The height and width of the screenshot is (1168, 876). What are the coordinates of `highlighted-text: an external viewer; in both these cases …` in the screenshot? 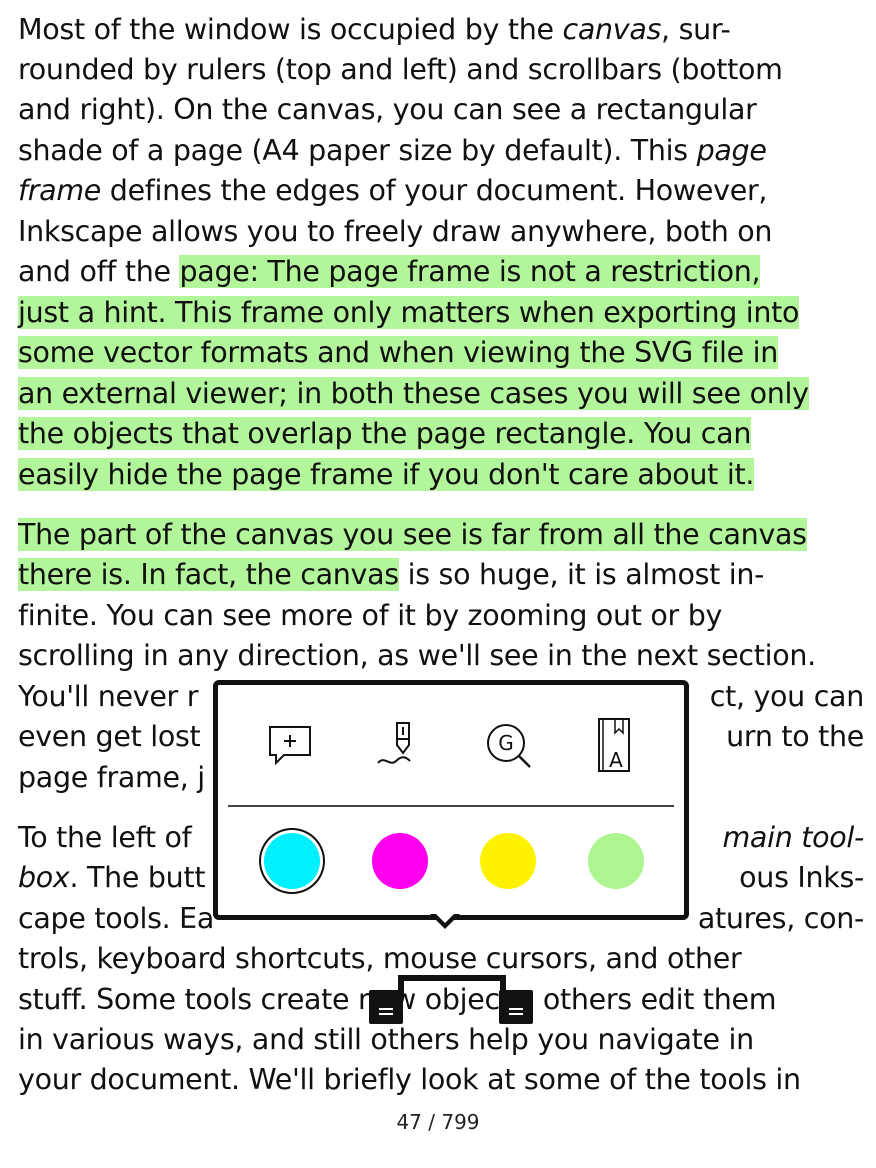 It's located at (413, 393).